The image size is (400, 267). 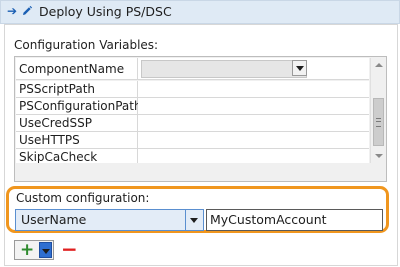 I want to click on chevron-up-icon, so click(x=379, y=65).